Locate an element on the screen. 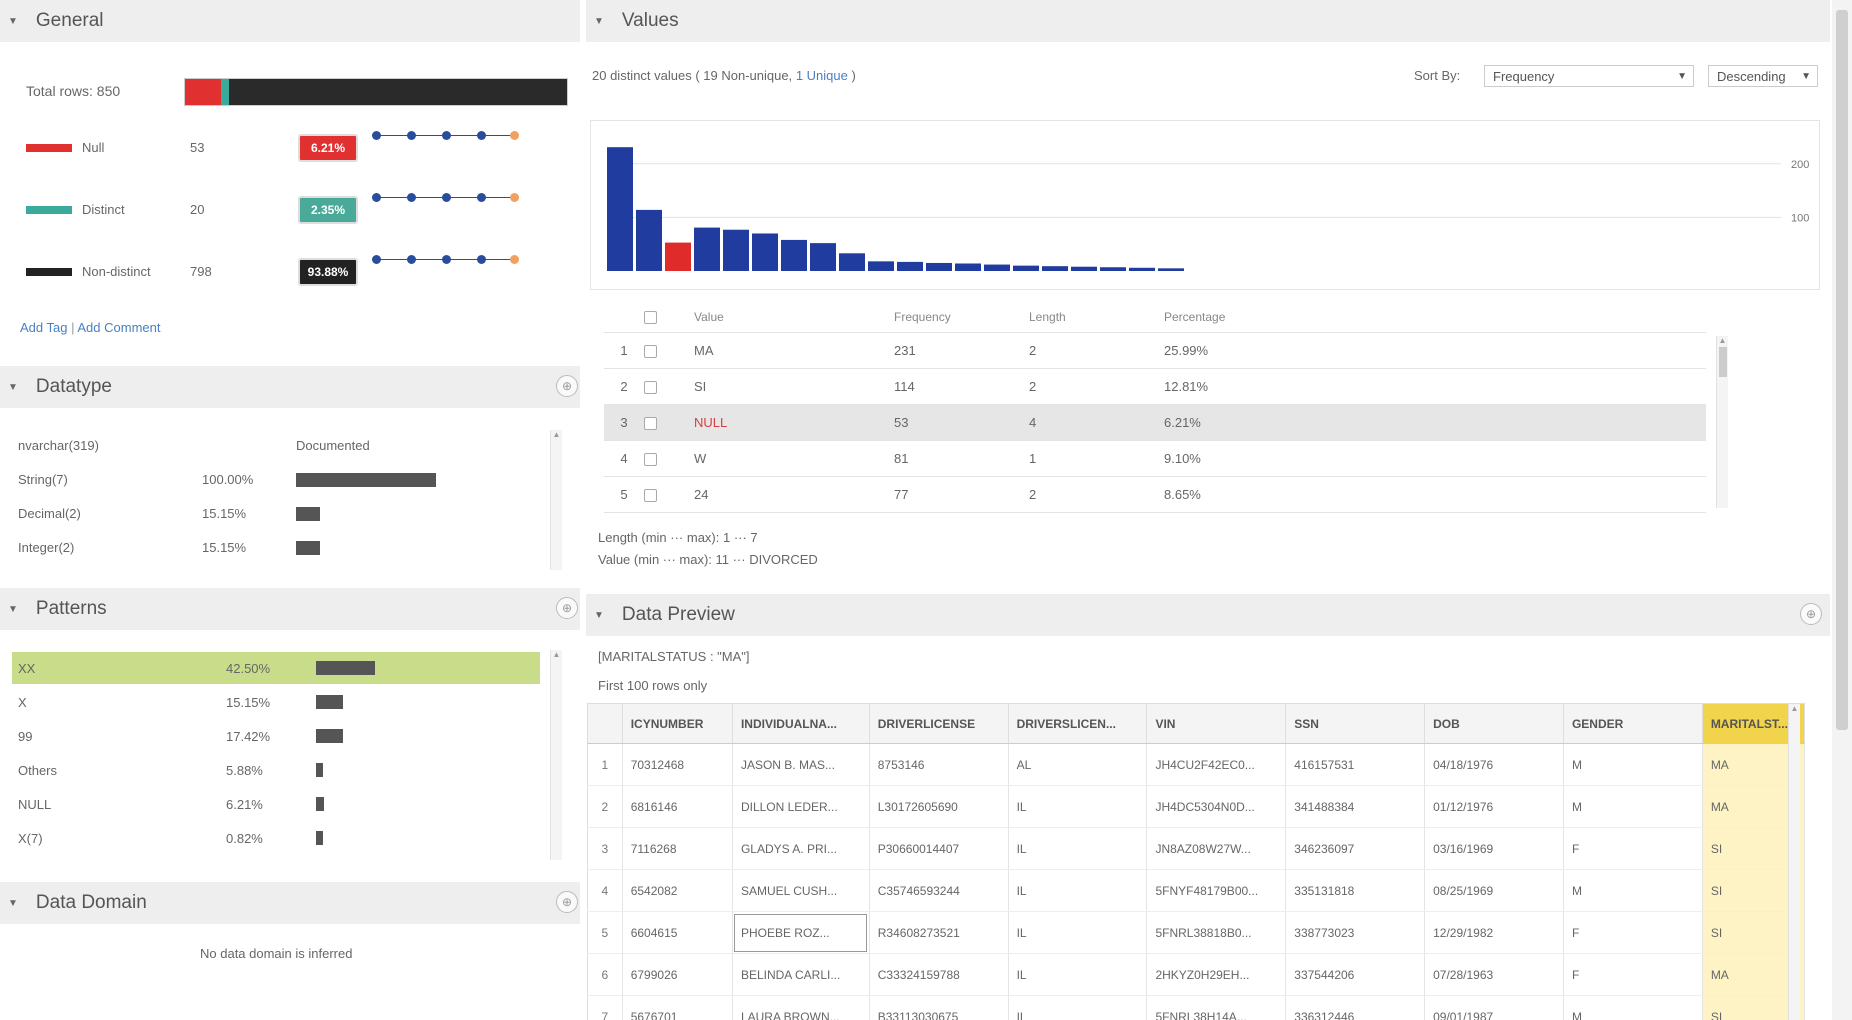 This screenshot has width=1852, height=1020. preview-cell: C33324159788 is located at coordinates (939, 974).